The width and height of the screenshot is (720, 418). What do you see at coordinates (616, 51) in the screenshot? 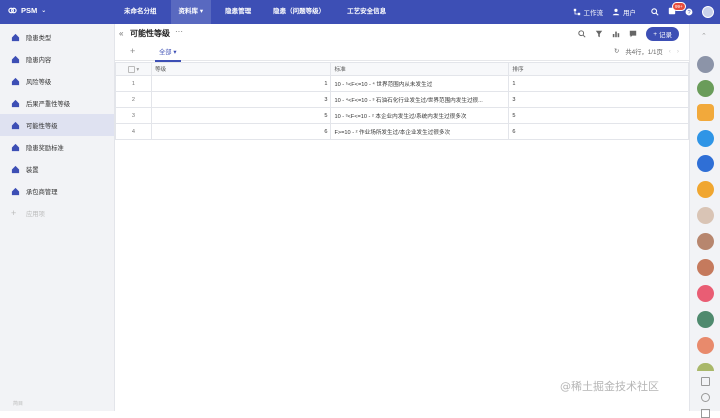
I see `refresh-icon: ↻` at bounding box center [616, 51].